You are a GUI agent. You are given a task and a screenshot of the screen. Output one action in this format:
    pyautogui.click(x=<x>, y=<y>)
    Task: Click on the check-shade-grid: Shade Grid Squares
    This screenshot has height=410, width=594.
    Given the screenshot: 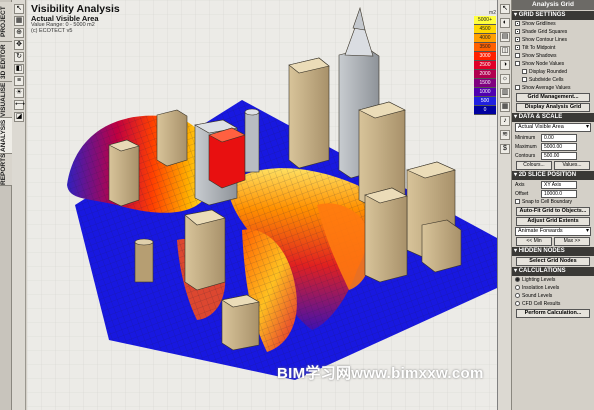 What is the action you would take?
    pyautogui.click(x=553, y=32)
    